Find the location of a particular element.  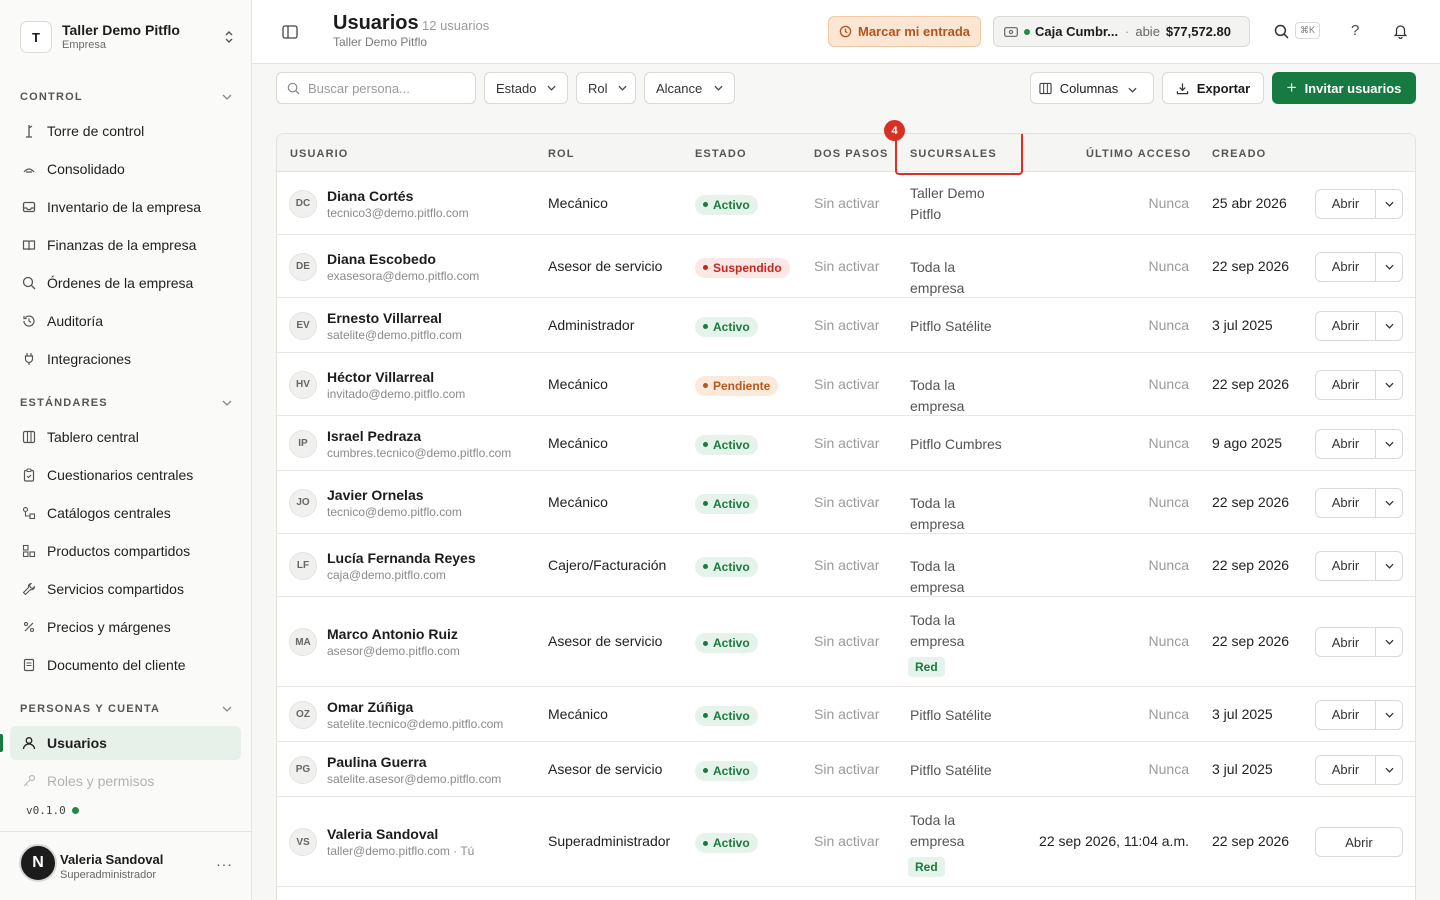

user-name: Héctor Villarreal is located at coordinates (380, 377).